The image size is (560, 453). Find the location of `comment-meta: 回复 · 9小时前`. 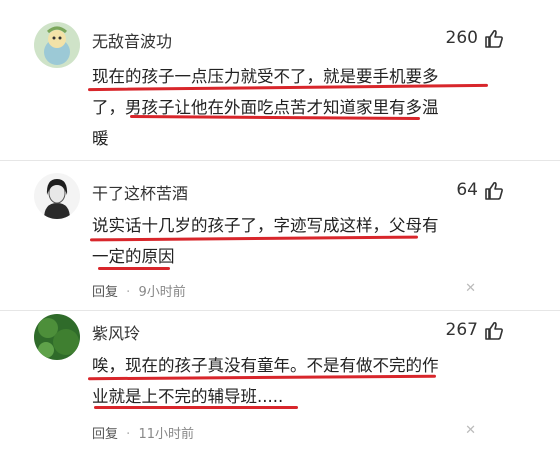

comment-meta: 回复 · 9小时前 is located at coordinates (139, 290).